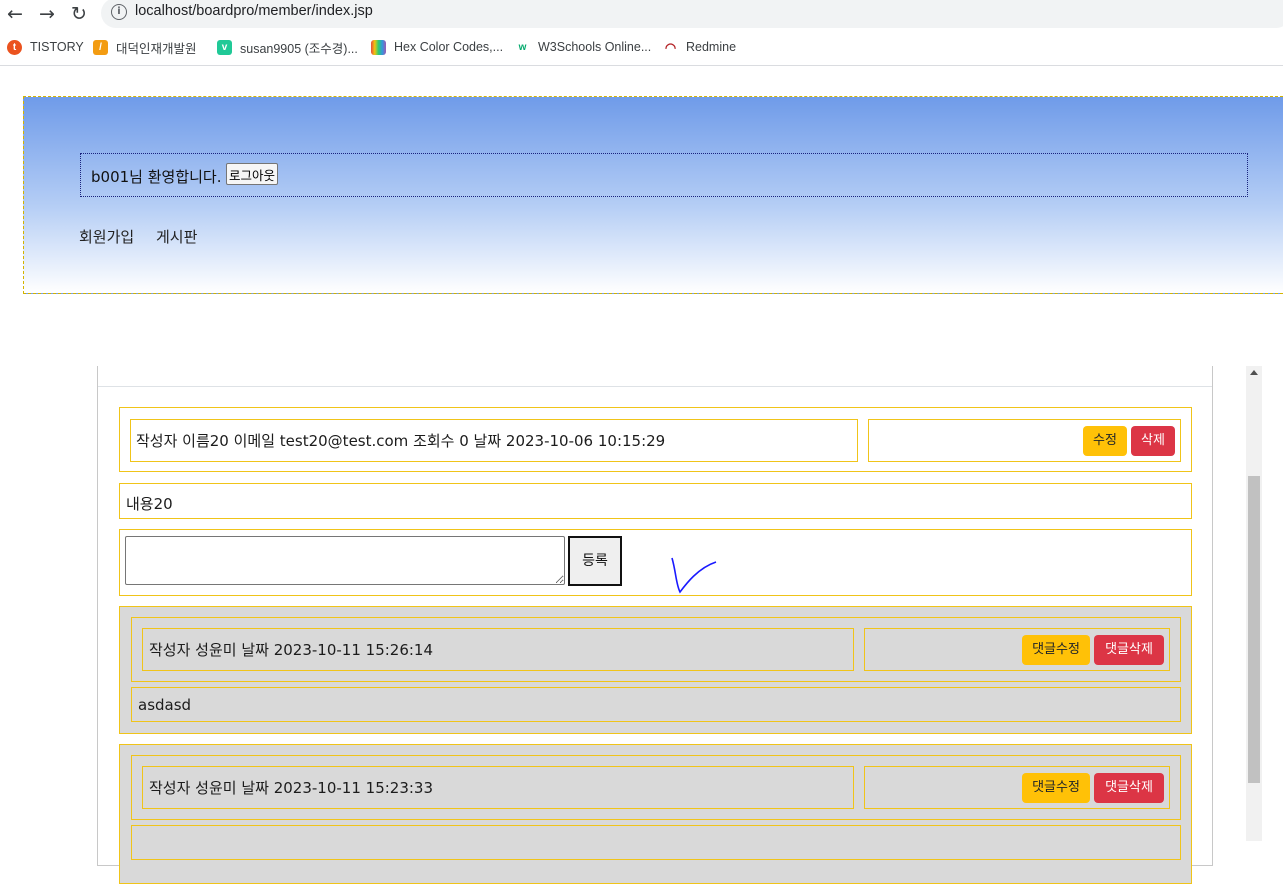  What do you see at coordinates (656, 842) in the screenshot?
I see `reply-content-box` at bounding box center [656, 842].